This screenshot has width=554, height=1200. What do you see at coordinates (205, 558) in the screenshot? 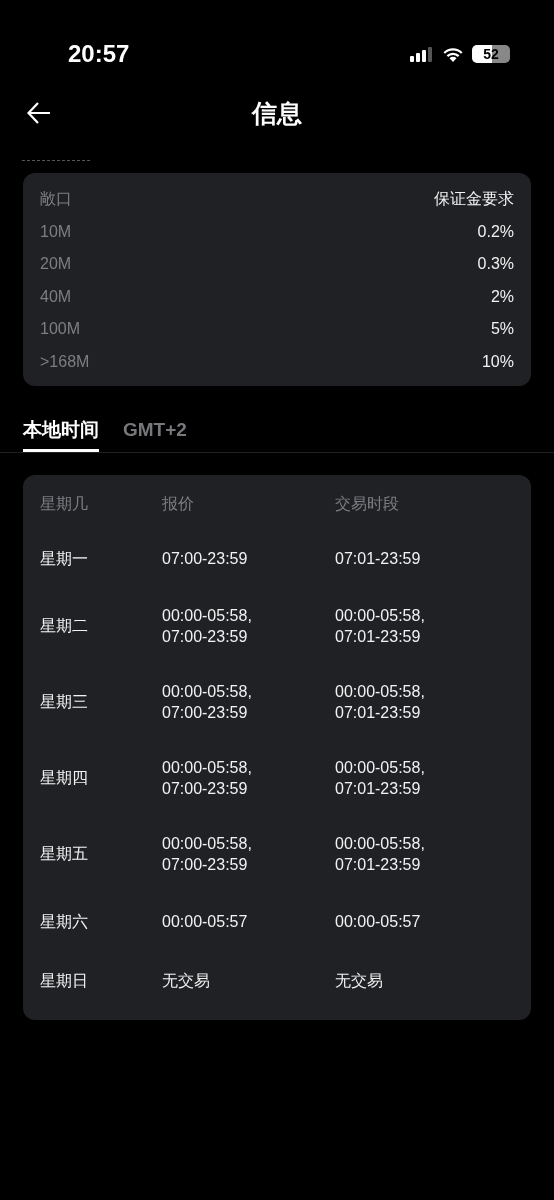
I see `table-cell-text: 07:00-23:59` at bounding box center [205, 558].